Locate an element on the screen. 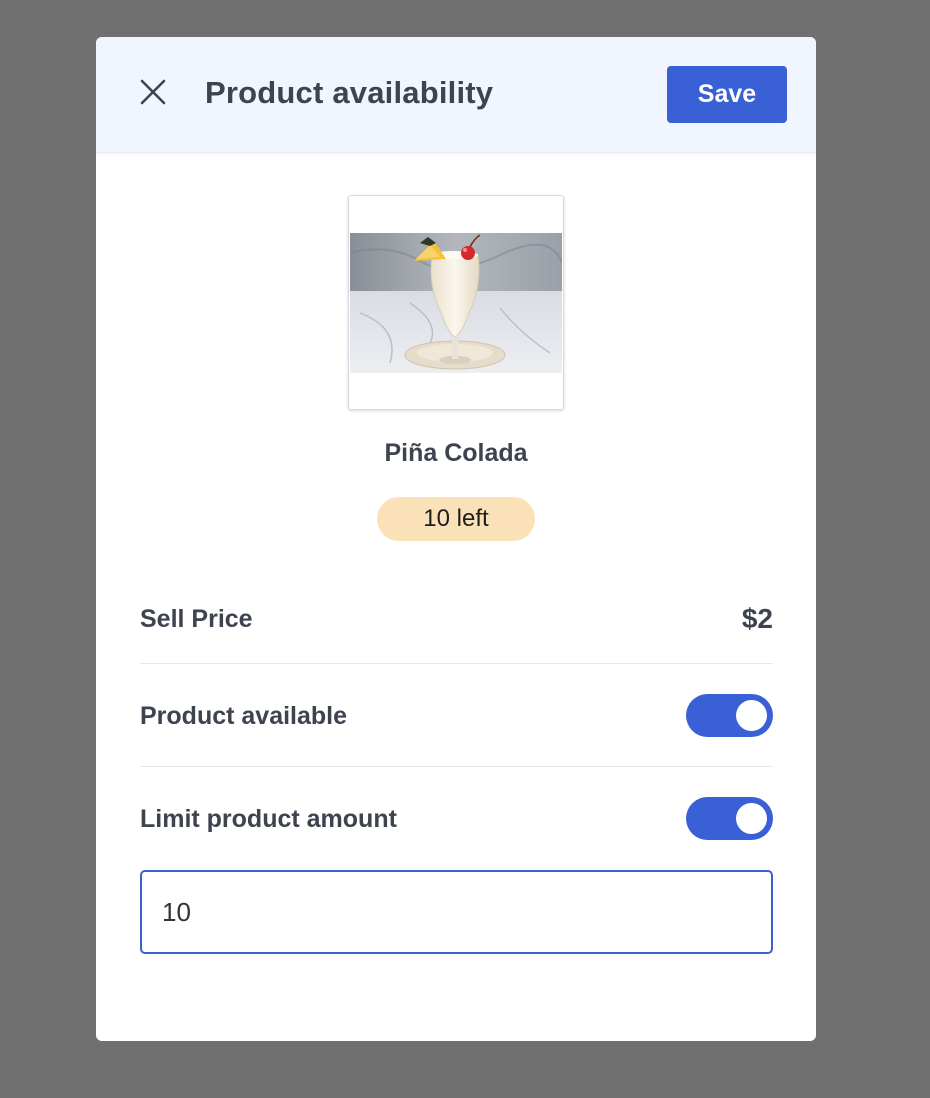  close-icon is located at coordinates (153, 94).